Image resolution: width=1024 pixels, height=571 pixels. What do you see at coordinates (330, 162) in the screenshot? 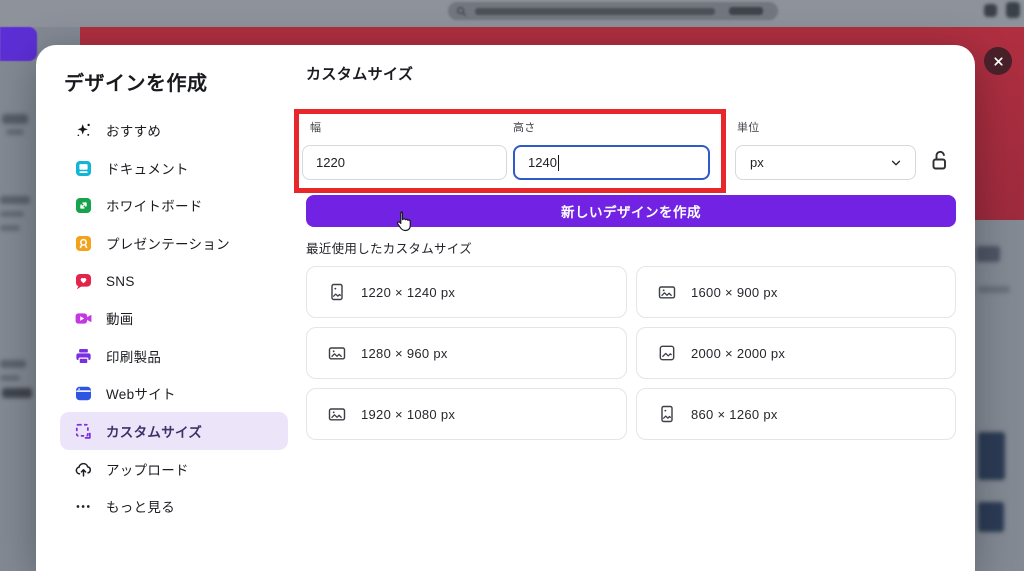
I see `width-value: 1220` at bounding box center [330, 162].